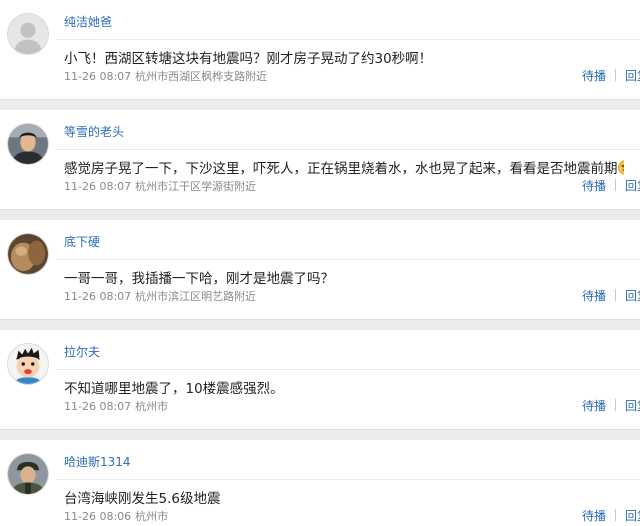 The height and width of the screenshot is (526, 640). I want to click on location: 杭州市江干区学源街附近, so click(196, 186).